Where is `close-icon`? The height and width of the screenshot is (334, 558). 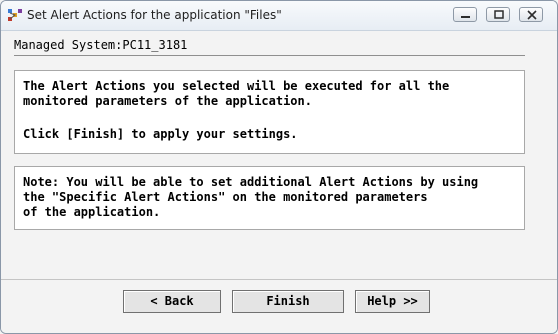 close-icon is located at coordinates (532, 15).